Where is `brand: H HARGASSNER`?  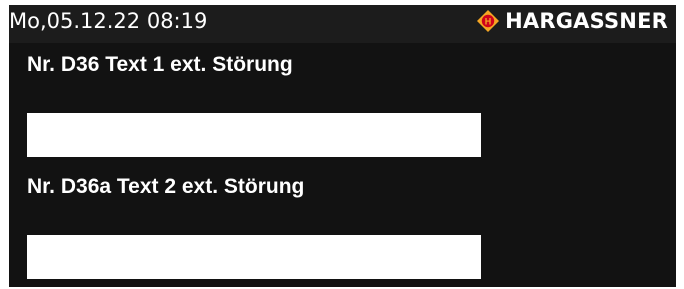
brand: H HARGASSNER is located at coordinates (572, 21).